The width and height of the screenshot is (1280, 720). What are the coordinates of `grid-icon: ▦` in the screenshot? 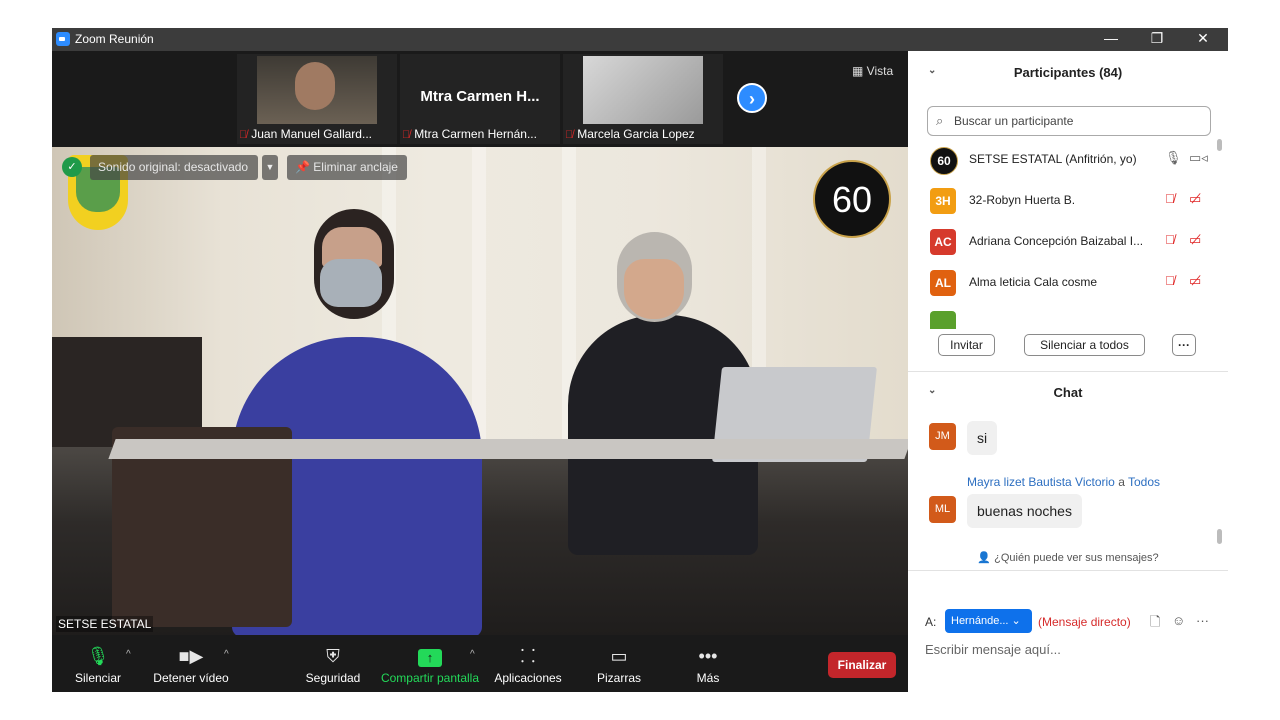 It's located at (859, 71).